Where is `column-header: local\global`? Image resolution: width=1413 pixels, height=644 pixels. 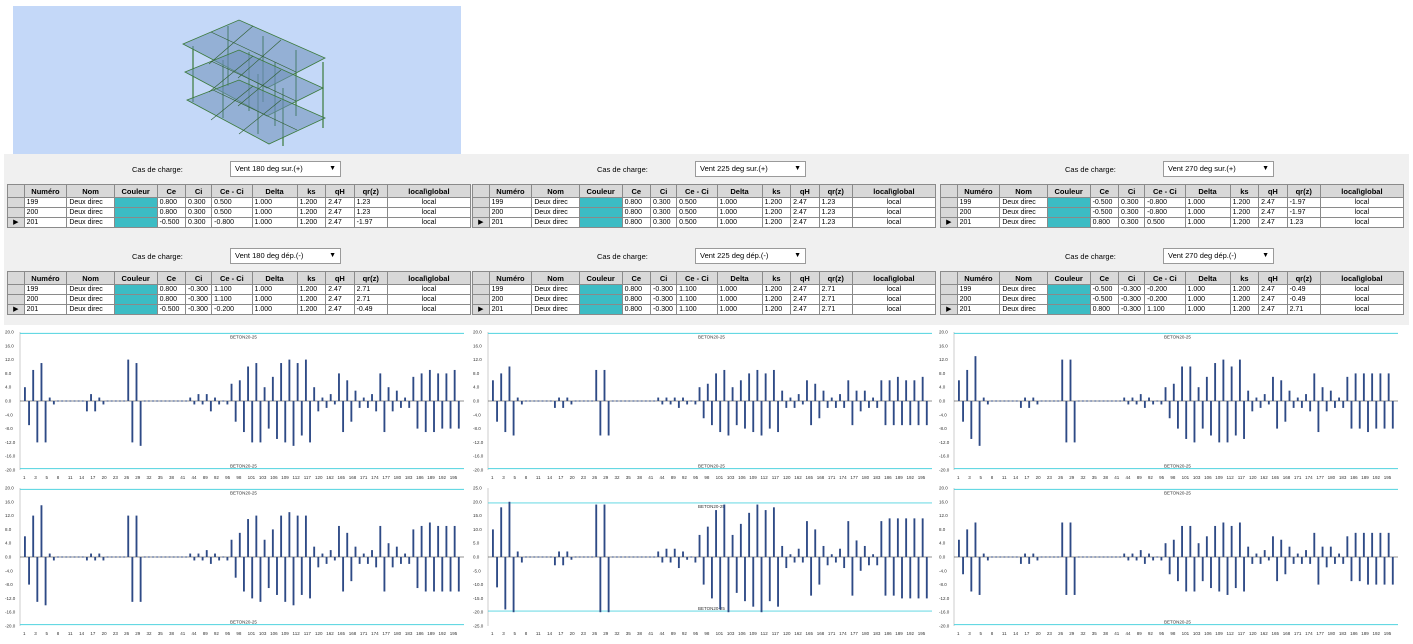 column-header: local\global is located at coordinates (429, 278).